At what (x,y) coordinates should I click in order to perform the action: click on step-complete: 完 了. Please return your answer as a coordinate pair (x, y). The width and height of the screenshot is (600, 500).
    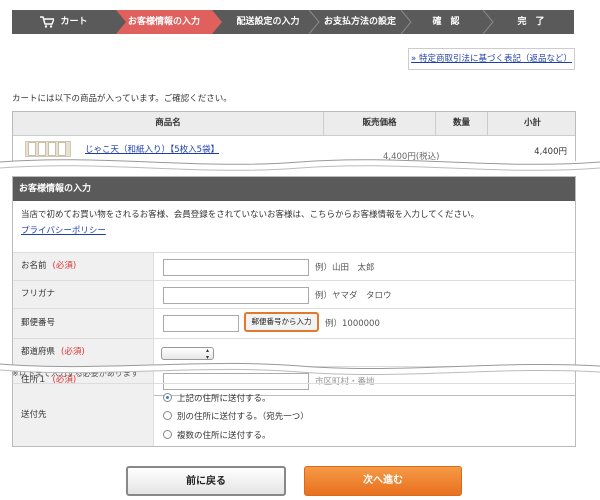
    Looking at the image, I should click on (531, 22).